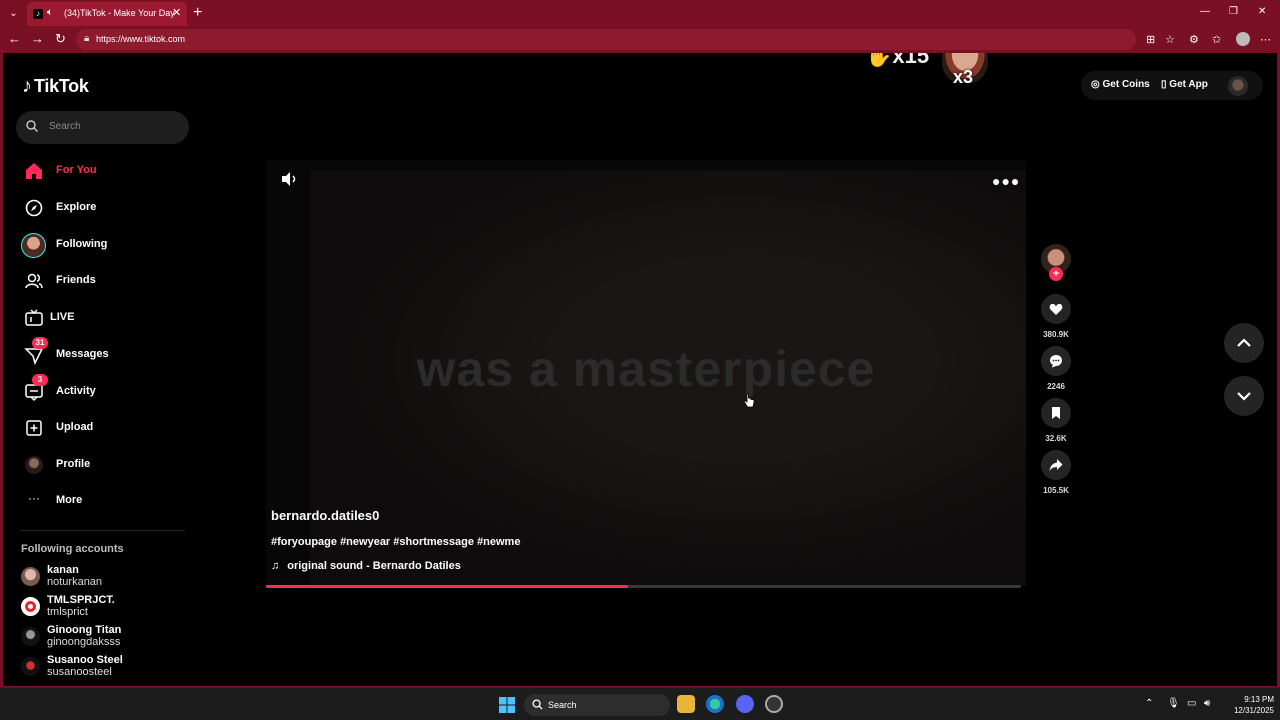  Describe the element at coordinates (1184, 84) in the screenshot. I see `get-app-button: ▯ Get App` at that location.